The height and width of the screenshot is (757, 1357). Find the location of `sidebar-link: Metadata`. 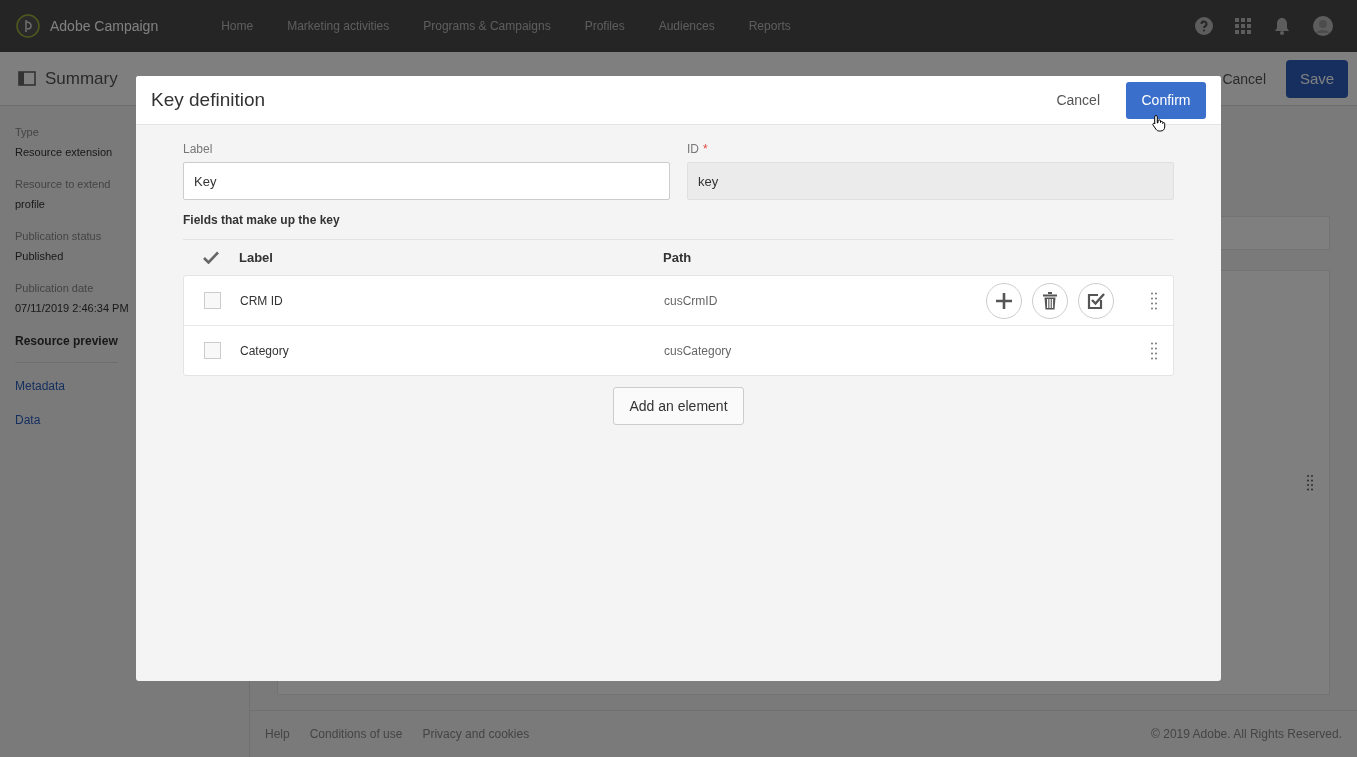

sidebar-link: Metadata is located at coordinates (40, 386).